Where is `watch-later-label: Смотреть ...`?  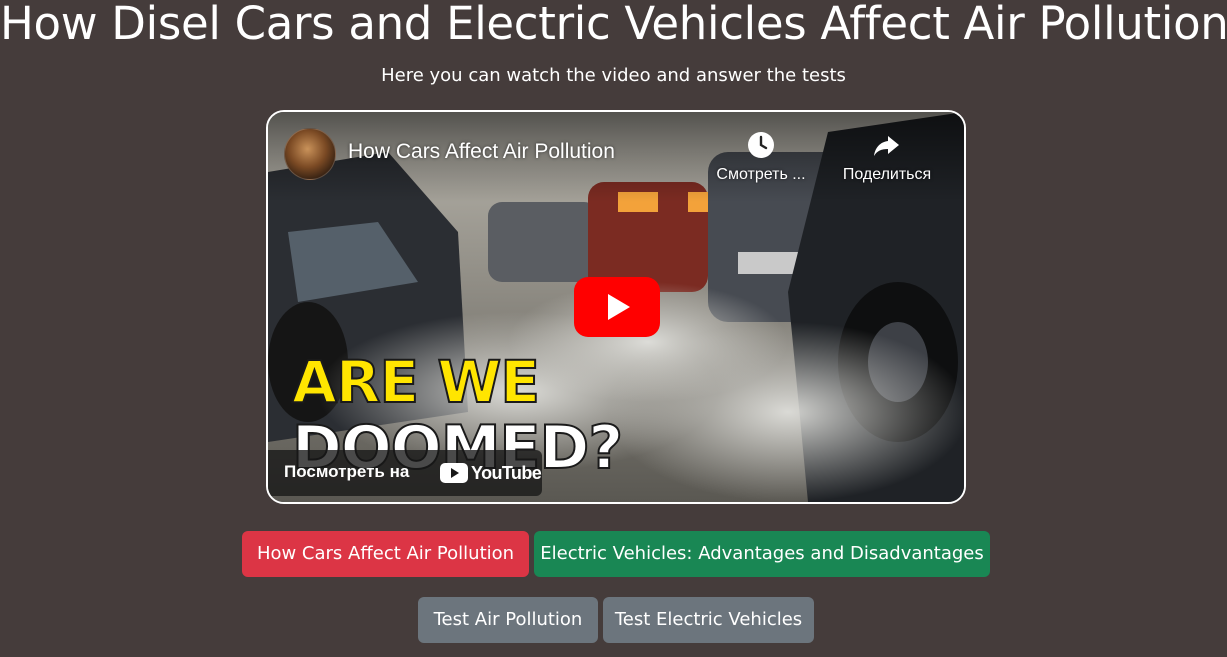 watch-later-label: Смотреть ... is located at coordinates (761, 174).